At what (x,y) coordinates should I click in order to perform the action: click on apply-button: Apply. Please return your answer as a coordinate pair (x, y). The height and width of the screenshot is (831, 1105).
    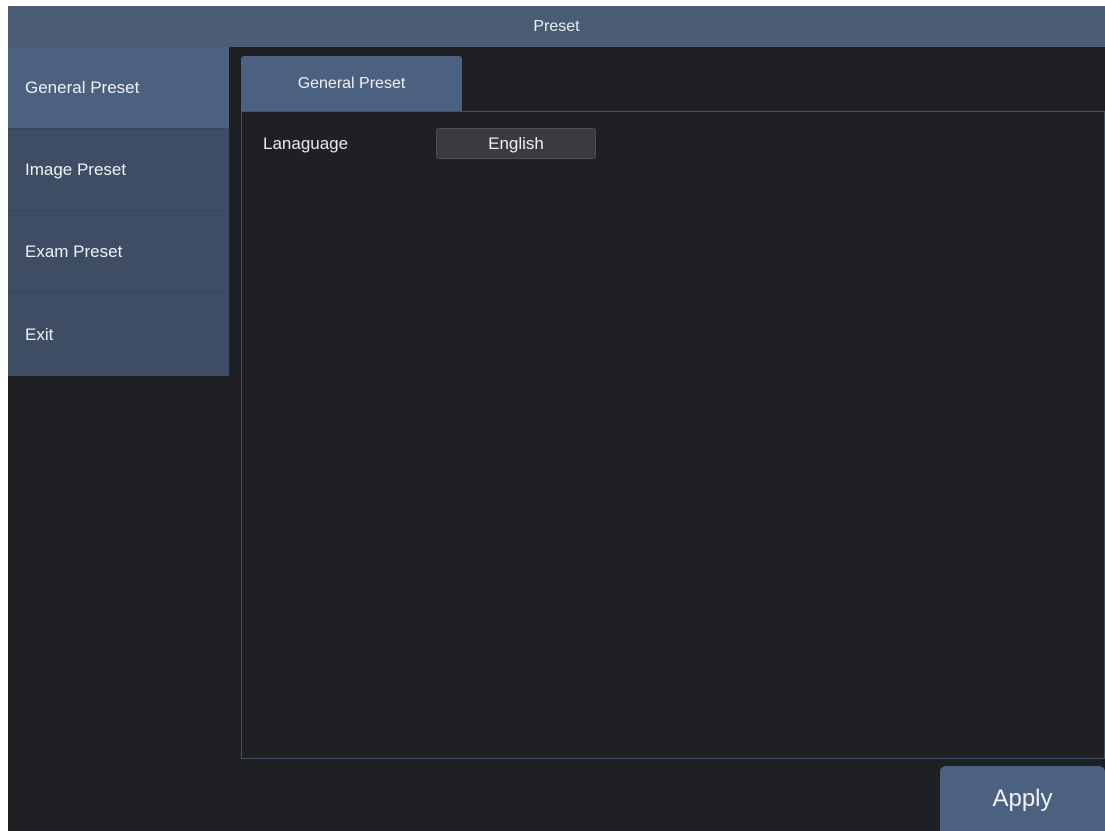
    Looking at the image, I should click on (1022, 798).